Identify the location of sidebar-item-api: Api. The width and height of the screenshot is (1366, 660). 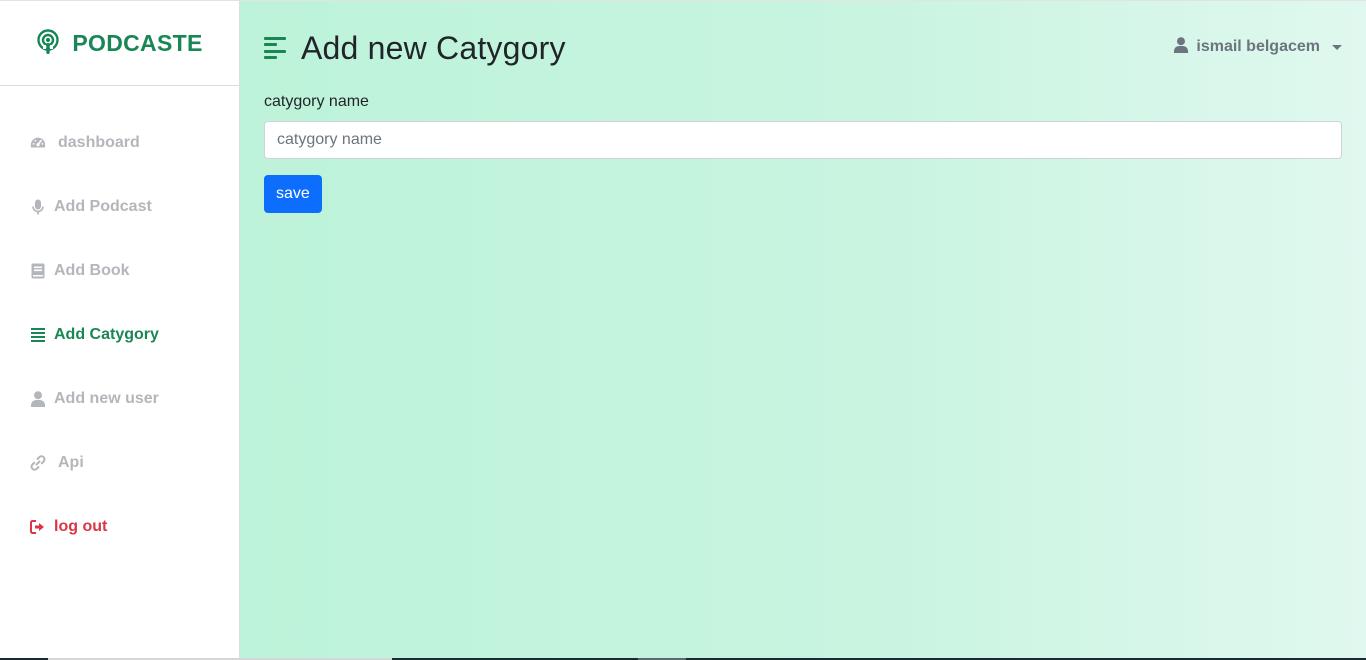
(119, 463).